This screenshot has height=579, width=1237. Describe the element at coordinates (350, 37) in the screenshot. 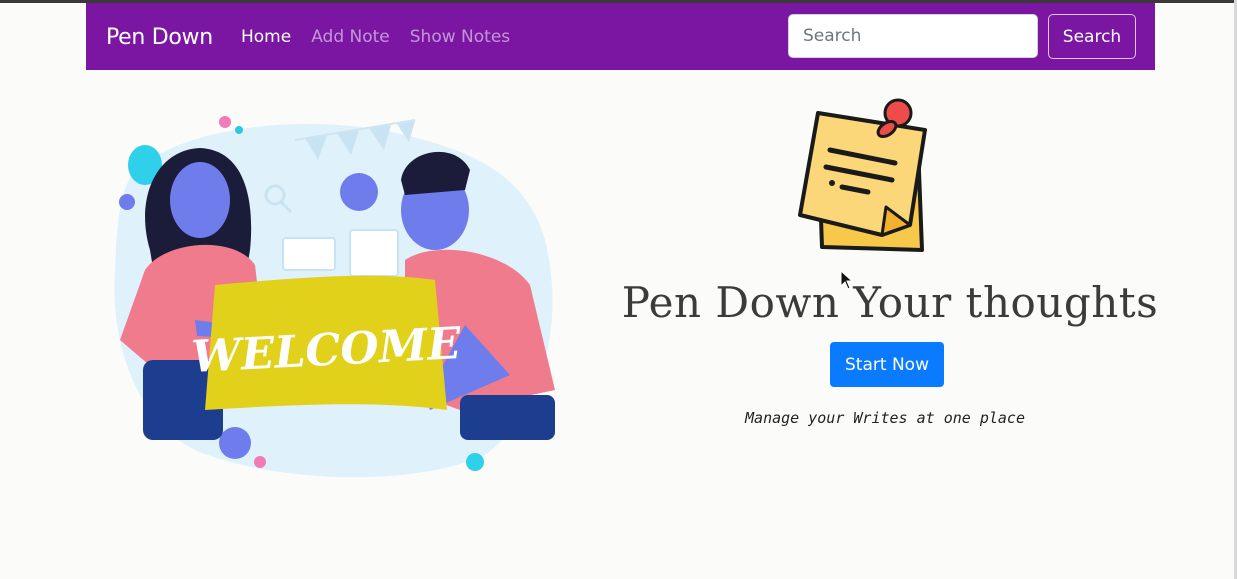

I see `nav-link-add-note: Add Note` at that location.